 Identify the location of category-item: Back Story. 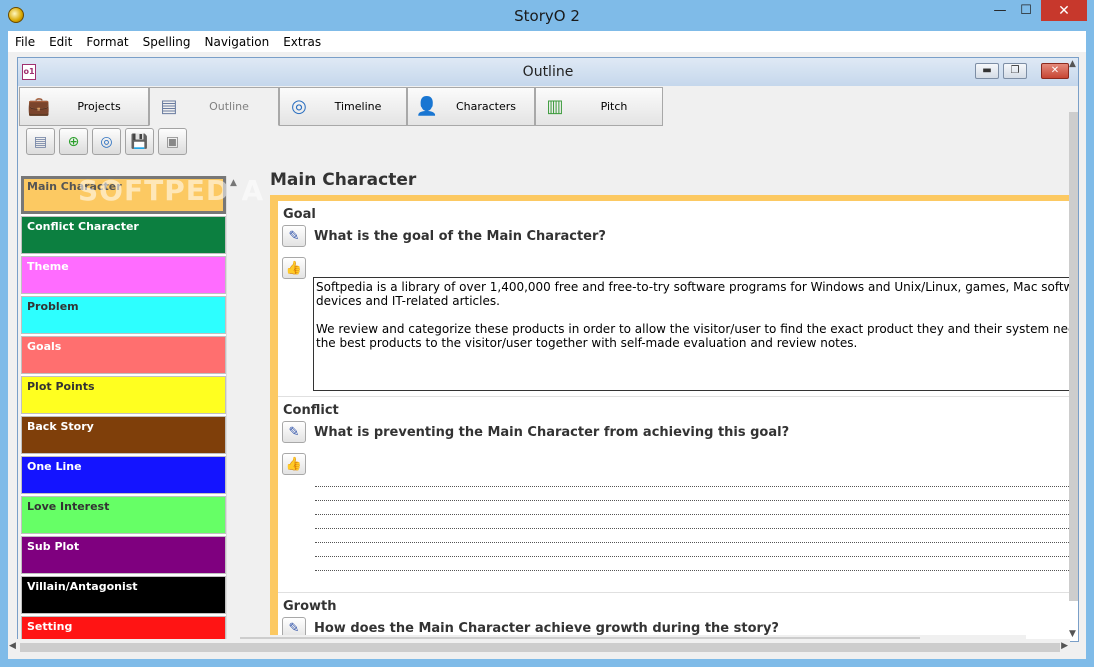
(123, 435).